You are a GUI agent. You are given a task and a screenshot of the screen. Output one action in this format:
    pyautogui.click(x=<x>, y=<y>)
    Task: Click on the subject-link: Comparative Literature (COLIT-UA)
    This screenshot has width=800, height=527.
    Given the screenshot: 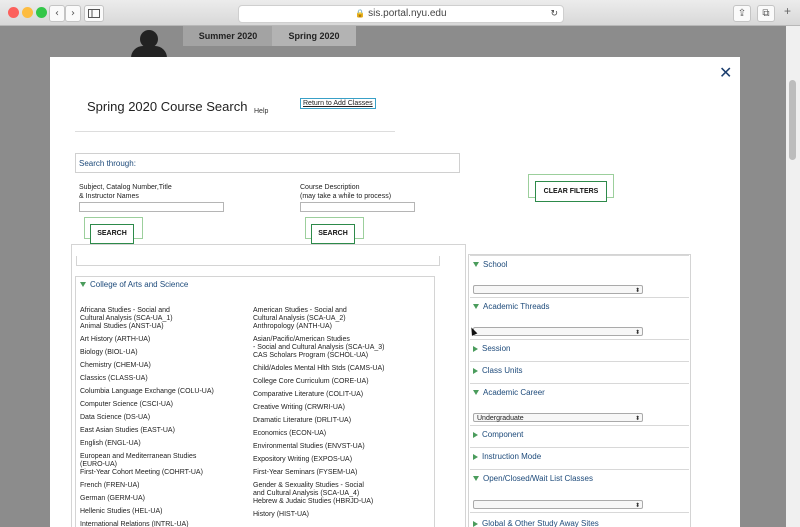 What is the action you would take?
    pyautogui.click(x=308, y=395)
    